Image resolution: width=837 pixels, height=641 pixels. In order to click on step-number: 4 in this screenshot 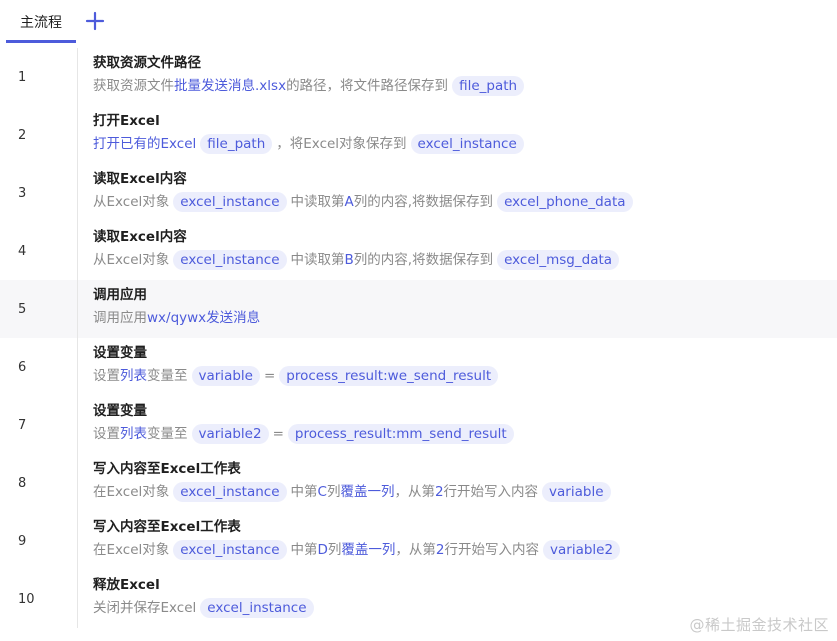, I will do `click(39, 251)`.